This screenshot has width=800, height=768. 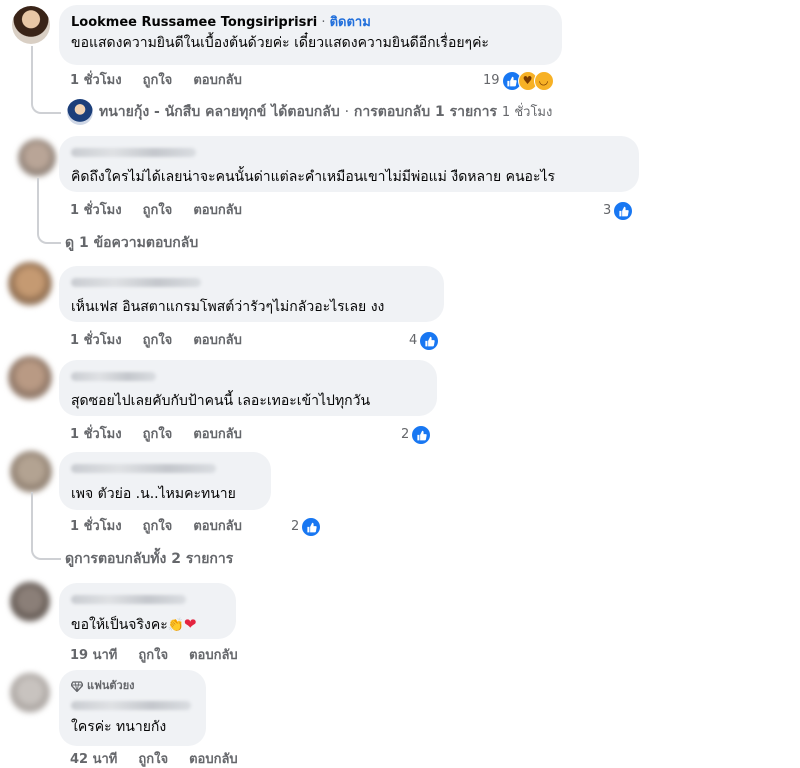 I want to click on comment-bubble: แฟนตัวยง ใครค่ะ ทนายกัง, so click(x=132, y=708).